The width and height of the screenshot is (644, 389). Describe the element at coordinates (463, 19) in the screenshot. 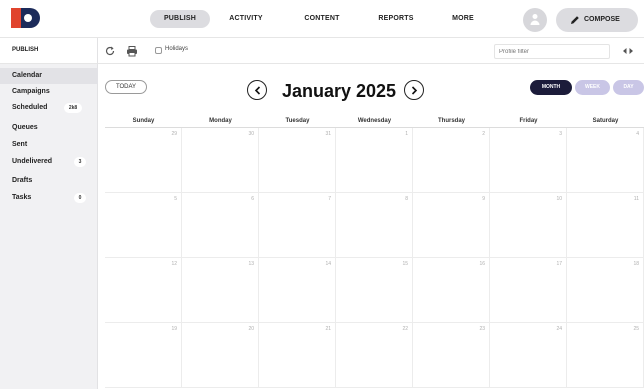

I see `nav-more: MORE` at that location.